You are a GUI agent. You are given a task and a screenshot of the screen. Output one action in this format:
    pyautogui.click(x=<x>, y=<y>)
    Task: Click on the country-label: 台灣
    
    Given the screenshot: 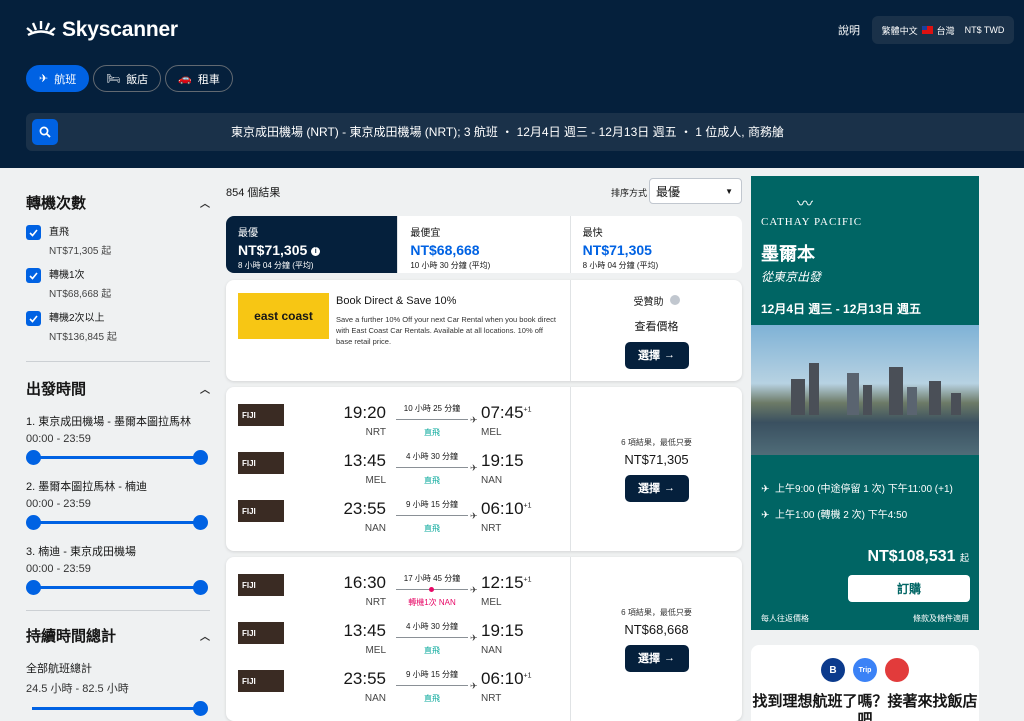 What is the action you would take?
    pyautogui.click(x=945, y=30)
    